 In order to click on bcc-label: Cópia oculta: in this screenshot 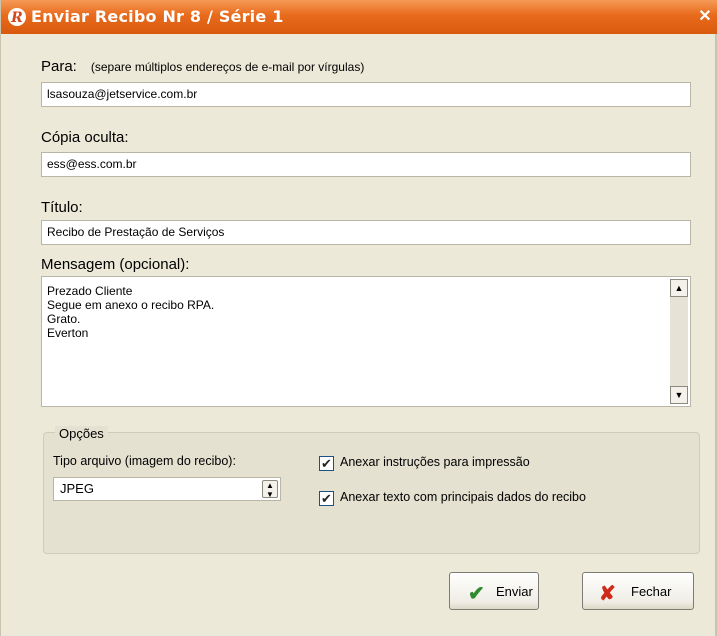, I will do `click(85, 137)`.